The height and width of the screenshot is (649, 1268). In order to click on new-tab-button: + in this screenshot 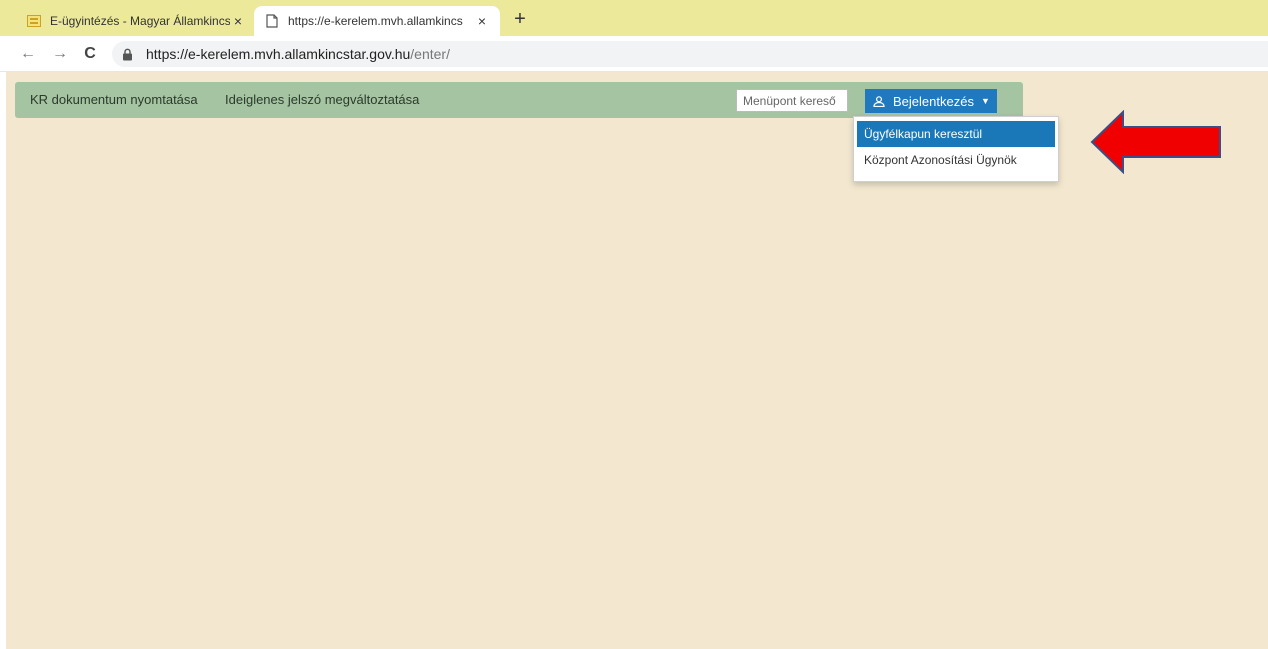, I will do `click(520, 20)`.